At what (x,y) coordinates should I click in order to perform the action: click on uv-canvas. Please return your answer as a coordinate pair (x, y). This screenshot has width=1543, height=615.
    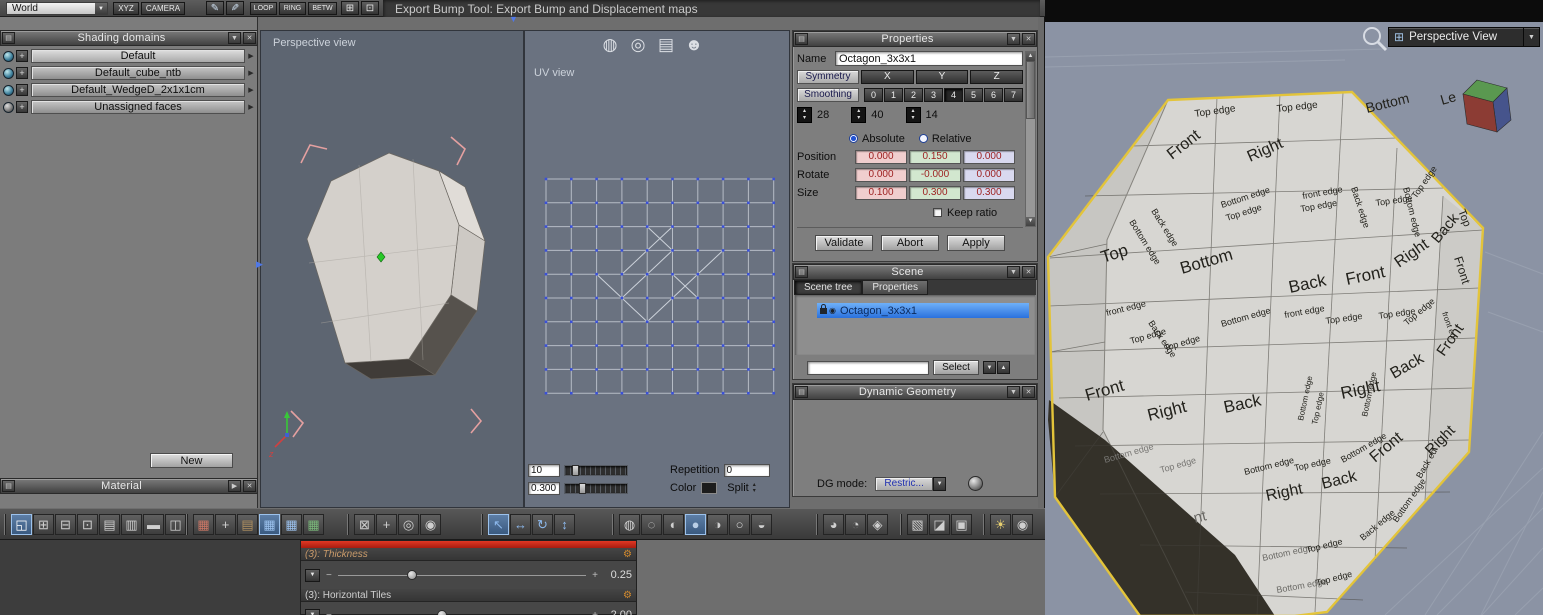
    Looking at the image, I should click on (657, 269).